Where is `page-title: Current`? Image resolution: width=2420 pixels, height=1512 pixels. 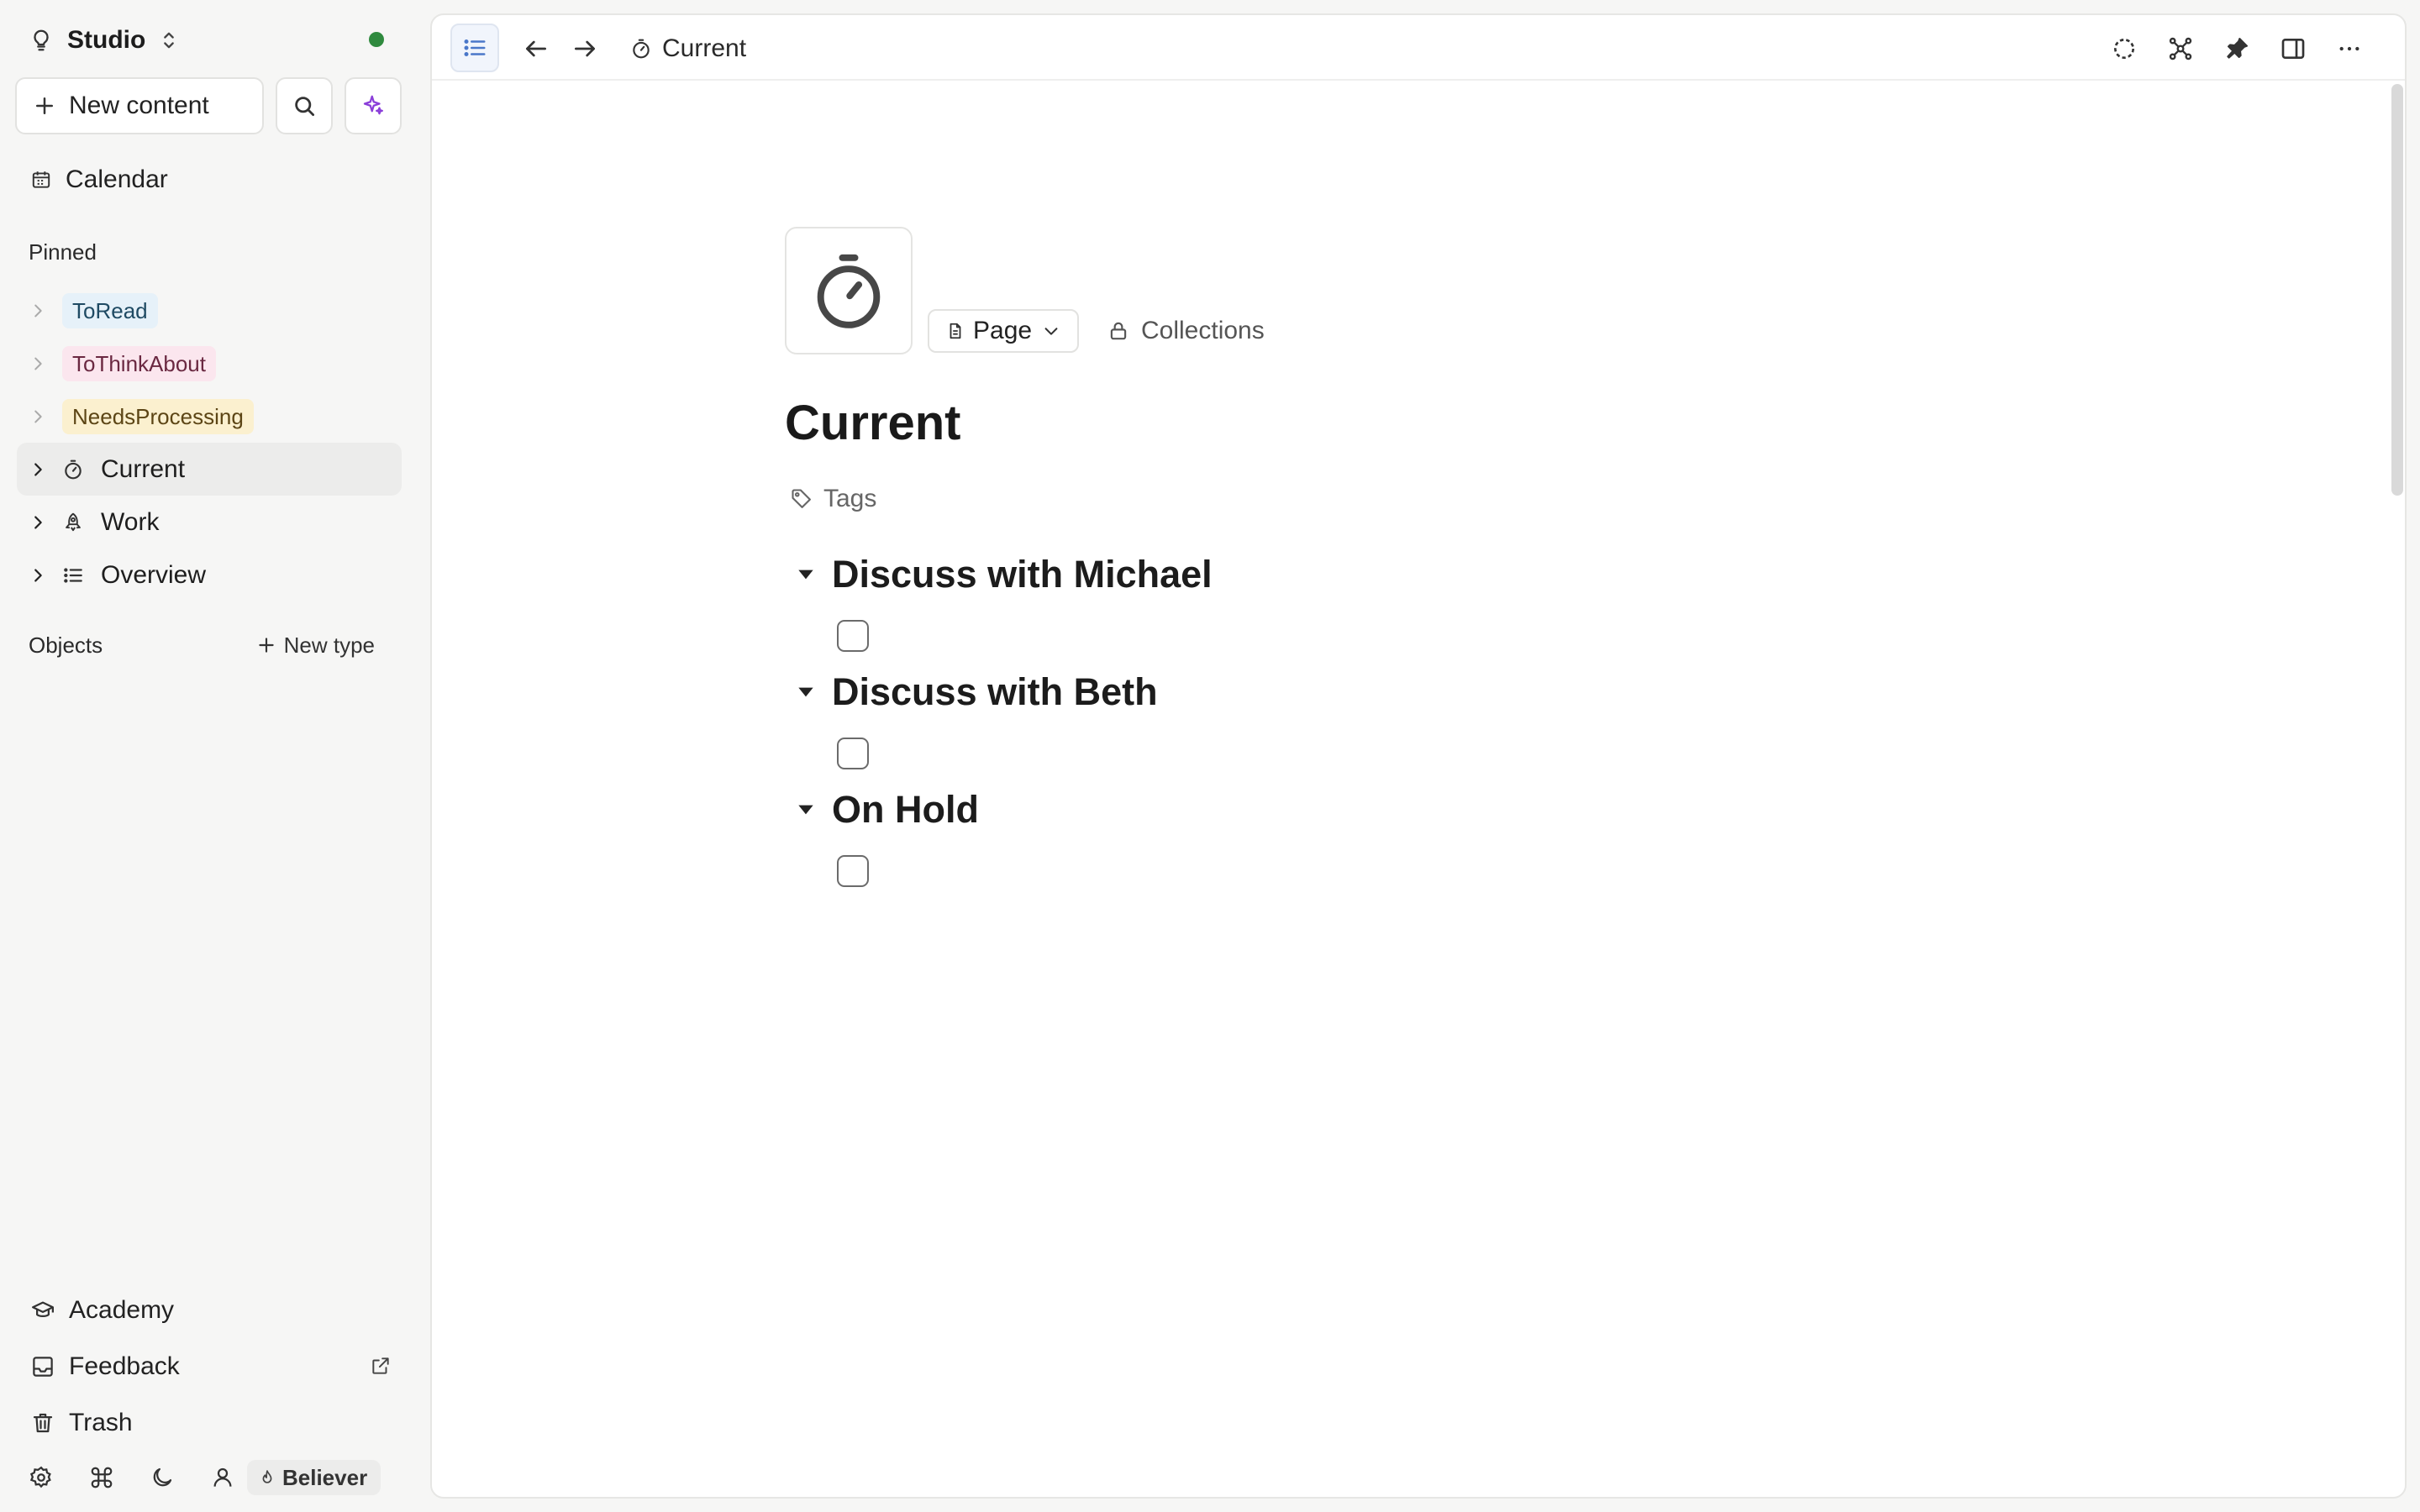 page-title: Current is located at coordinates (872, 423).